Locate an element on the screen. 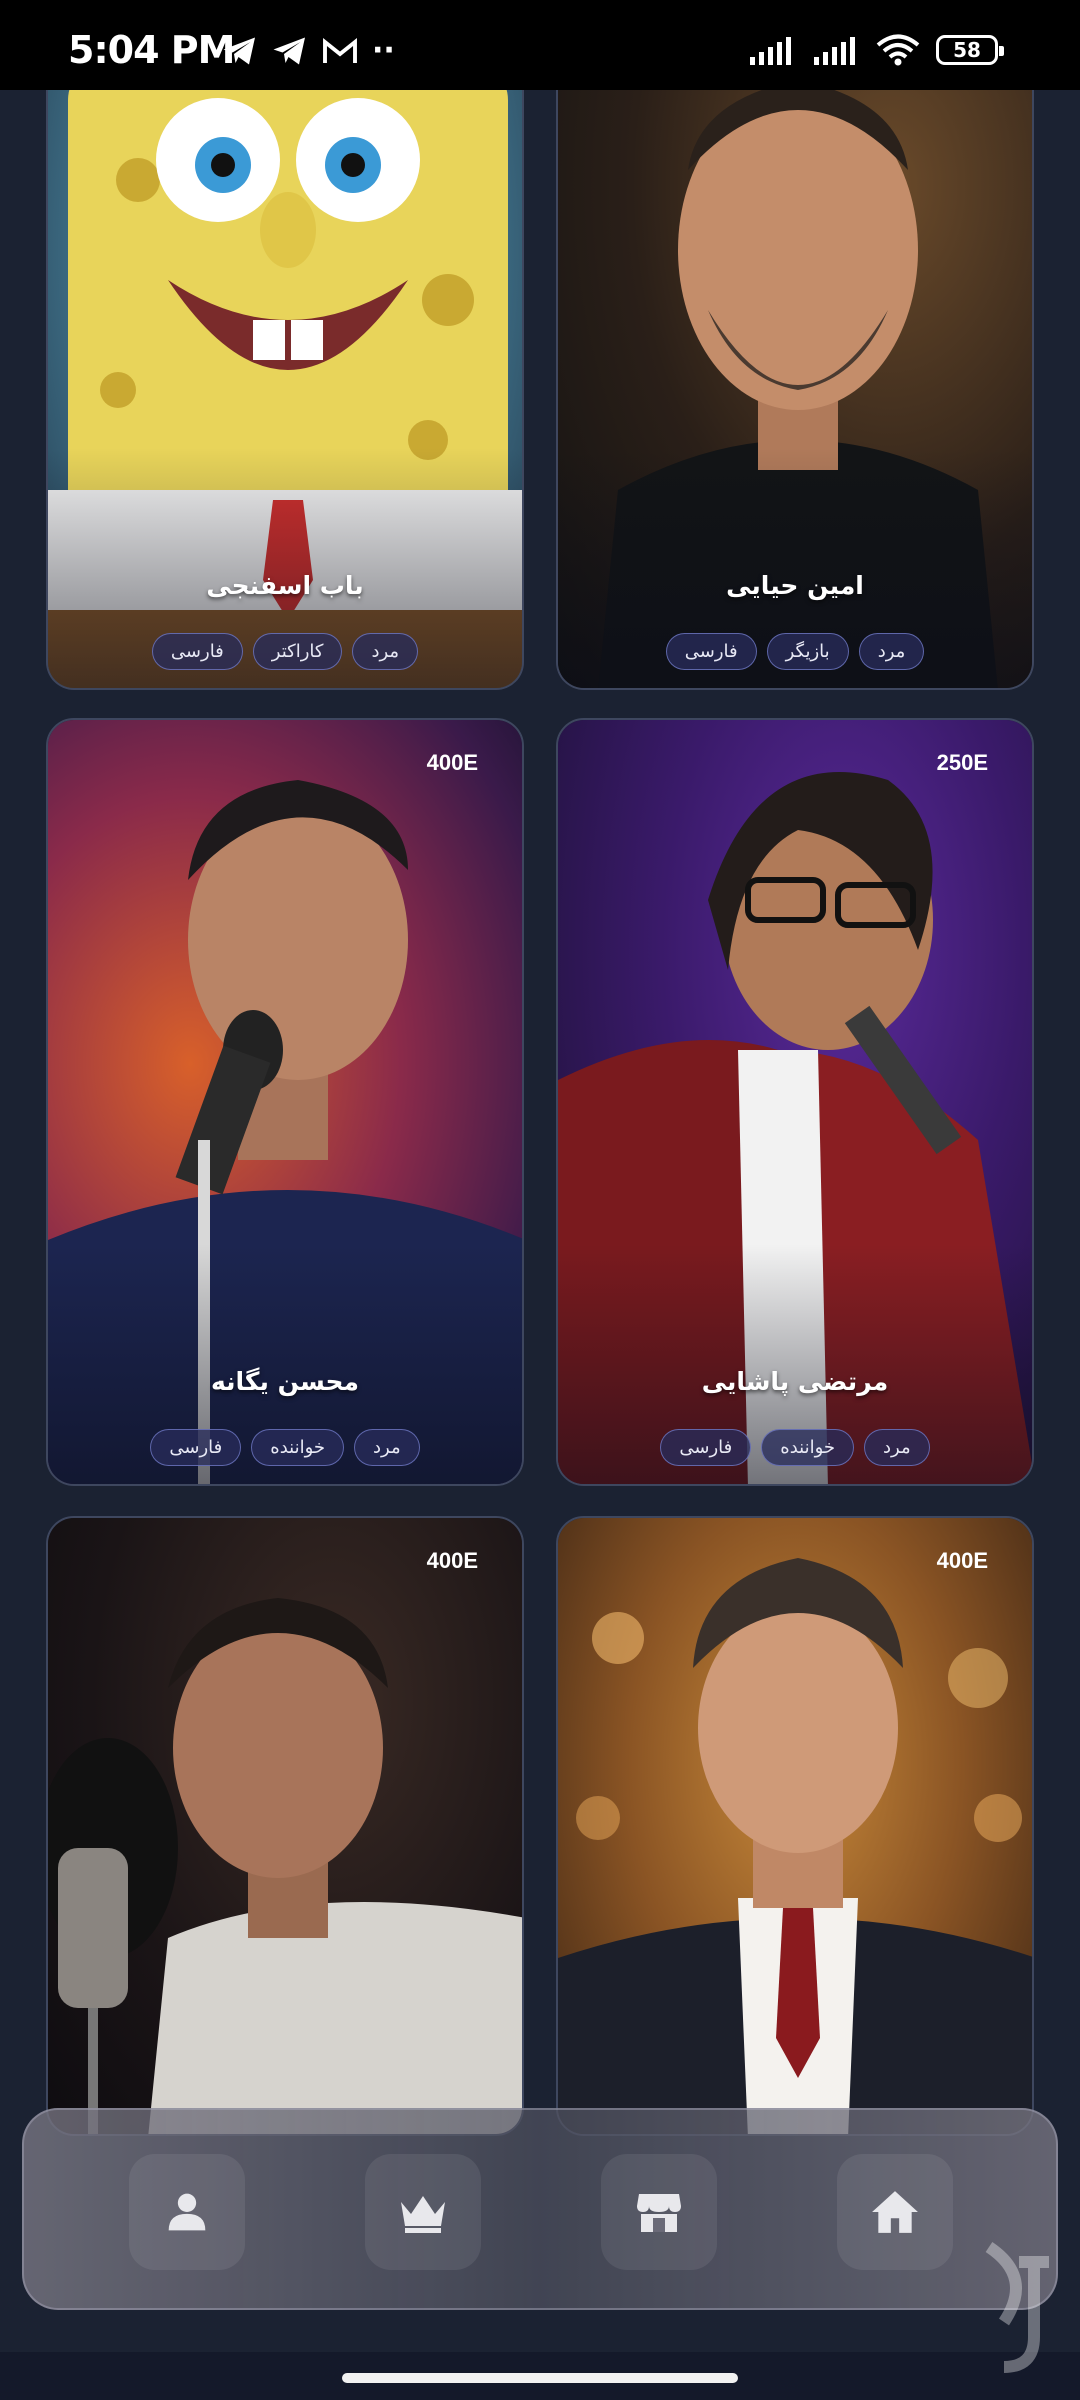 The image size is (1080, 2400). bottom-navigation is located at coordinates (540, 2209).